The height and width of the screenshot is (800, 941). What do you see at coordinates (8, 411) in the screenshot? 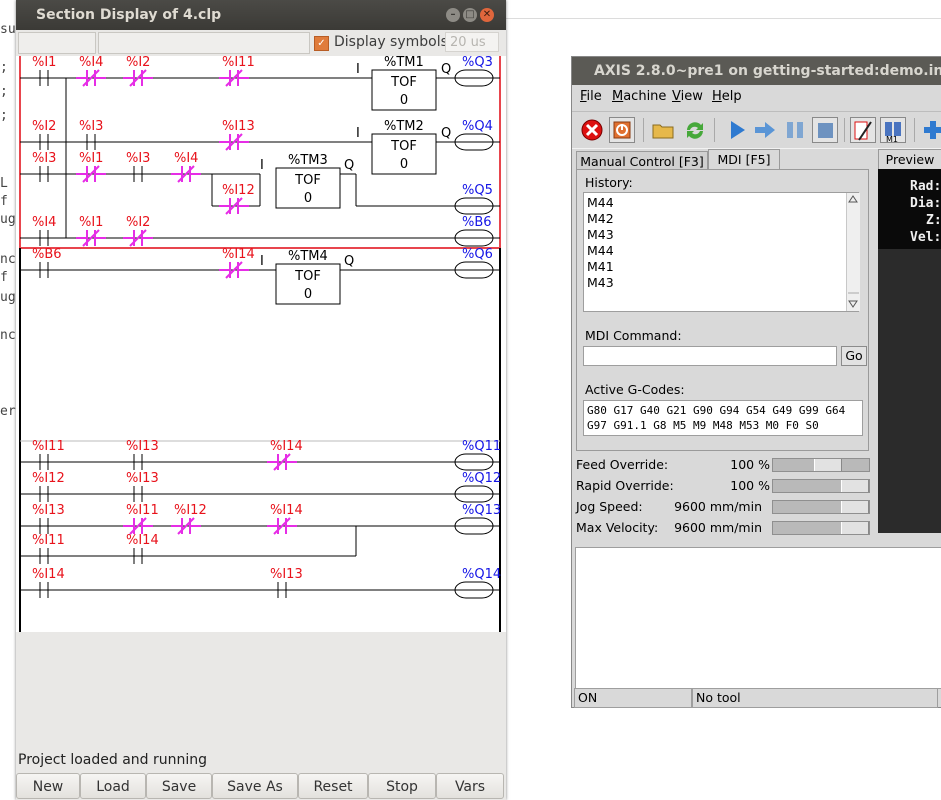
I see `bg-text-fragment: er` at bounding box center [8, 411].